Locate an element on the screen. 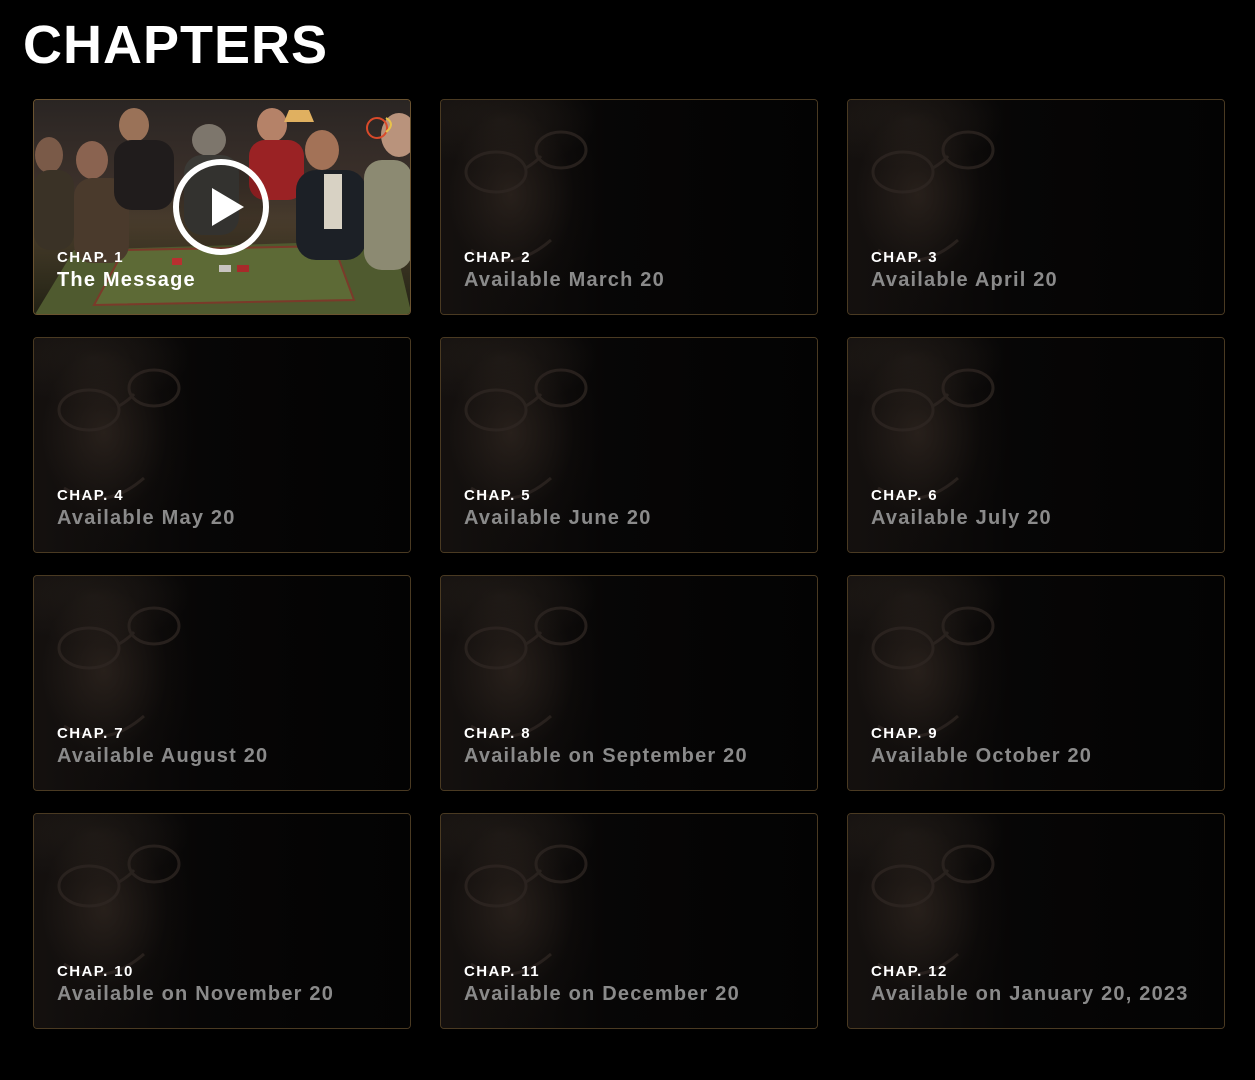  chapter-card-4: CHAP. 4 Available May 20 is located at coordinates (222, 445).